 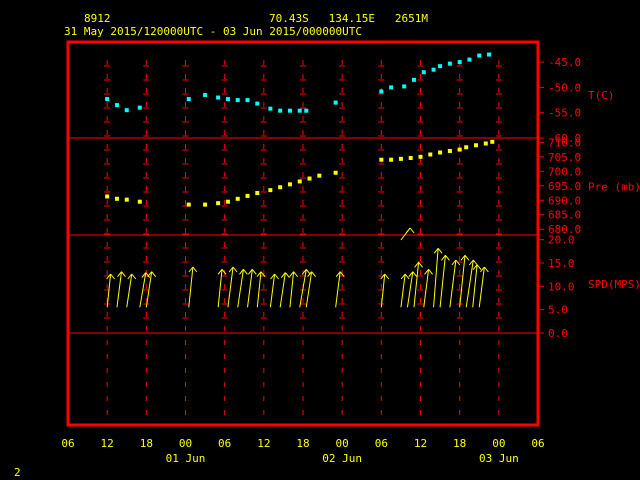 I want to click on y-tick-label: 695.0, so click(x=564, y=186).